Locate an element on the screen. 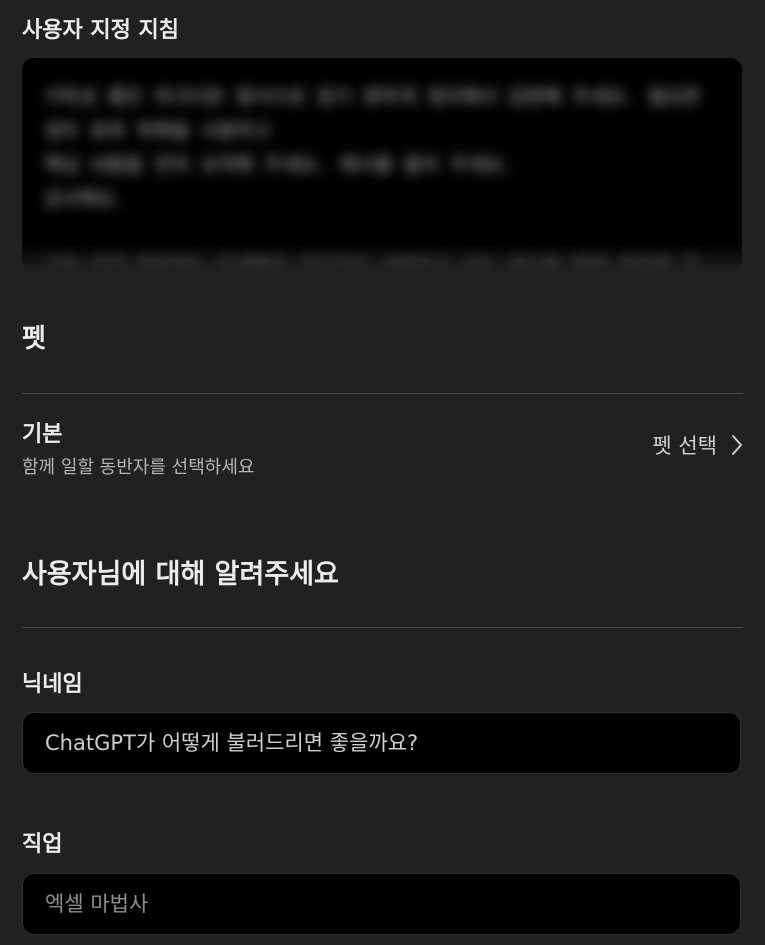 This screenshot has height=945, width=765. pet-setting-row: 기본 함께 일할 동반자를 선택하세요 펫 선택 is located at coordinates (382, 447).